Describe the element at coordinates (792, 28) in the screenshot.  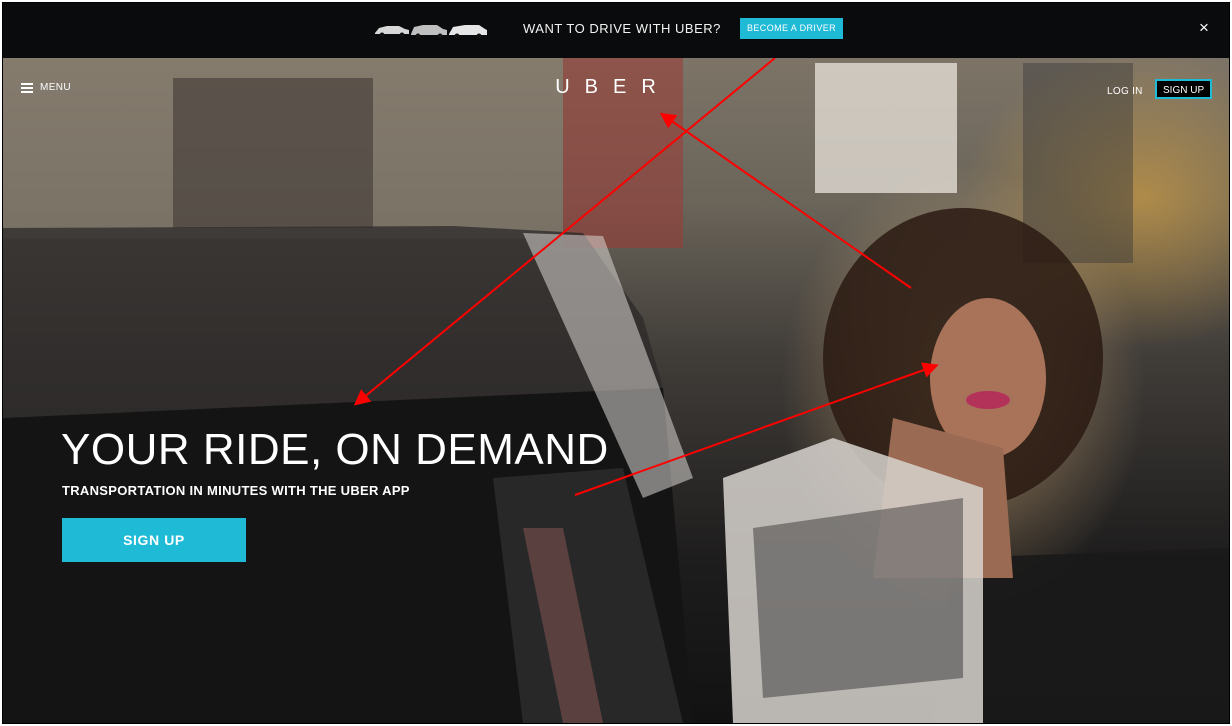
I see `become-driver-button: BECOME A DRIVER` at that location.